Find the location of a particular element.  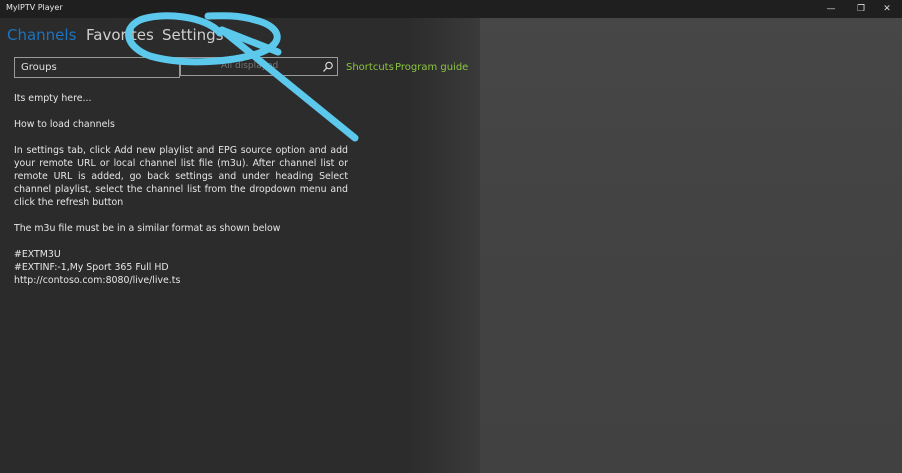

tab-channels: Channels is located at coordinates (41, 35).